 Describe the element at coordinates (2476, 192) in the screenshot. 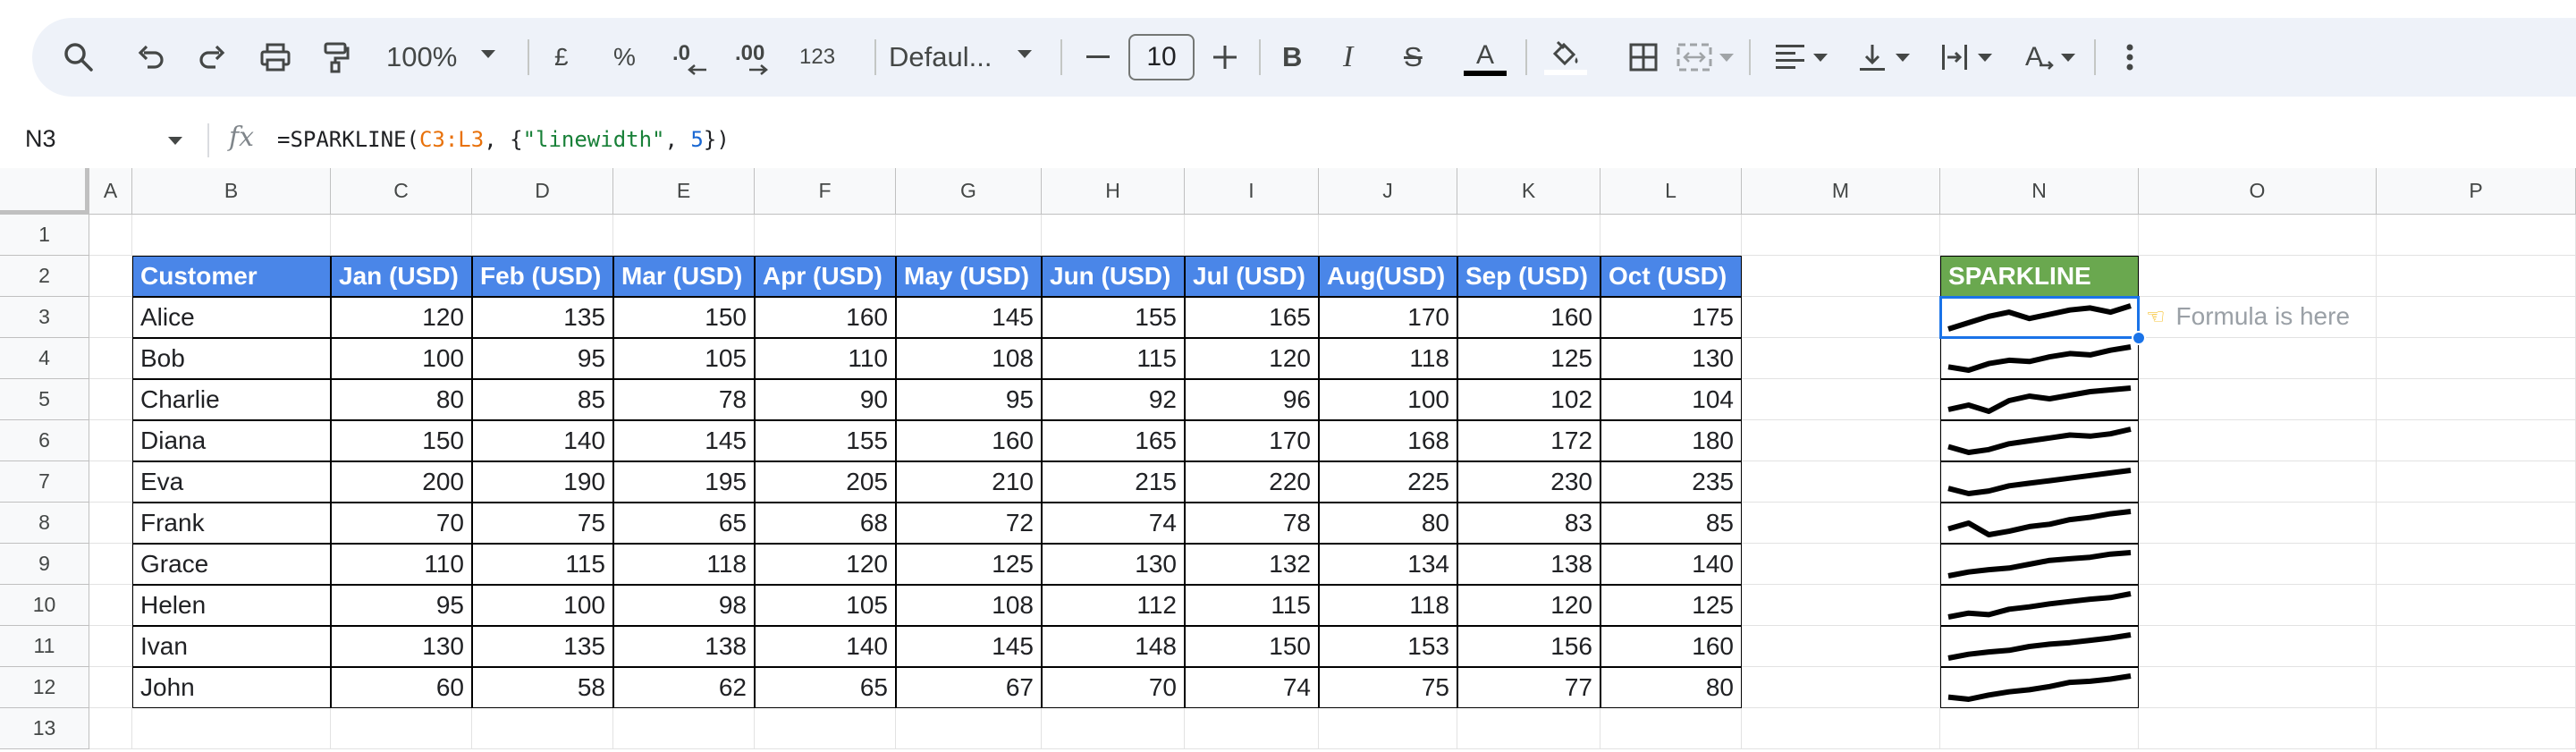

I see `column-header-p: P` at that location.